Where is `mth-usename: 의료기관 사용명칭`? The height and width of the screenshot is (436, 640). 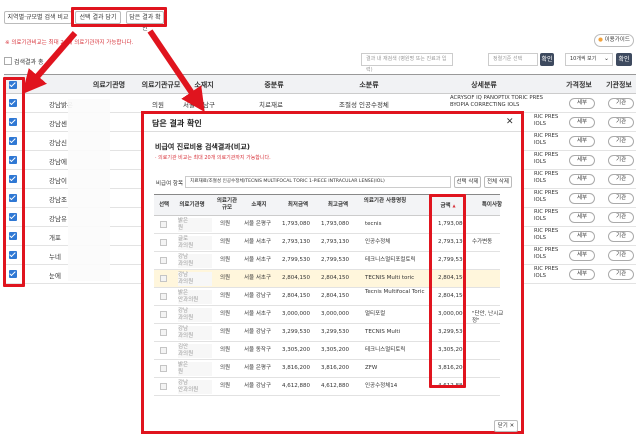
mth-usename: 의료기관 사용명칭 is located at coordinates (385, 201).